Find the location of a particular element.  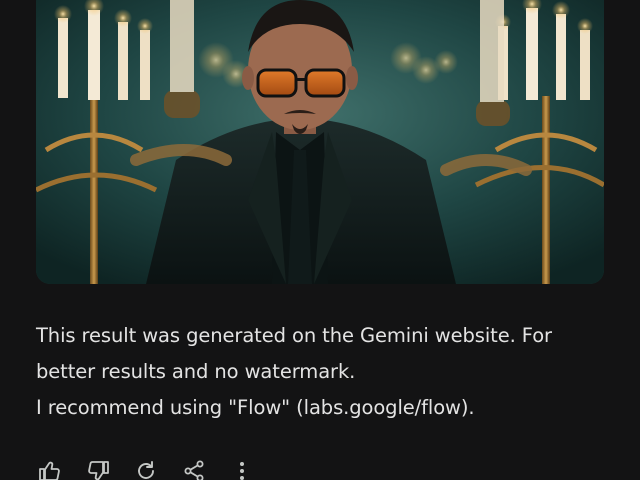

more-options-button is located at coordinates (242, 468).